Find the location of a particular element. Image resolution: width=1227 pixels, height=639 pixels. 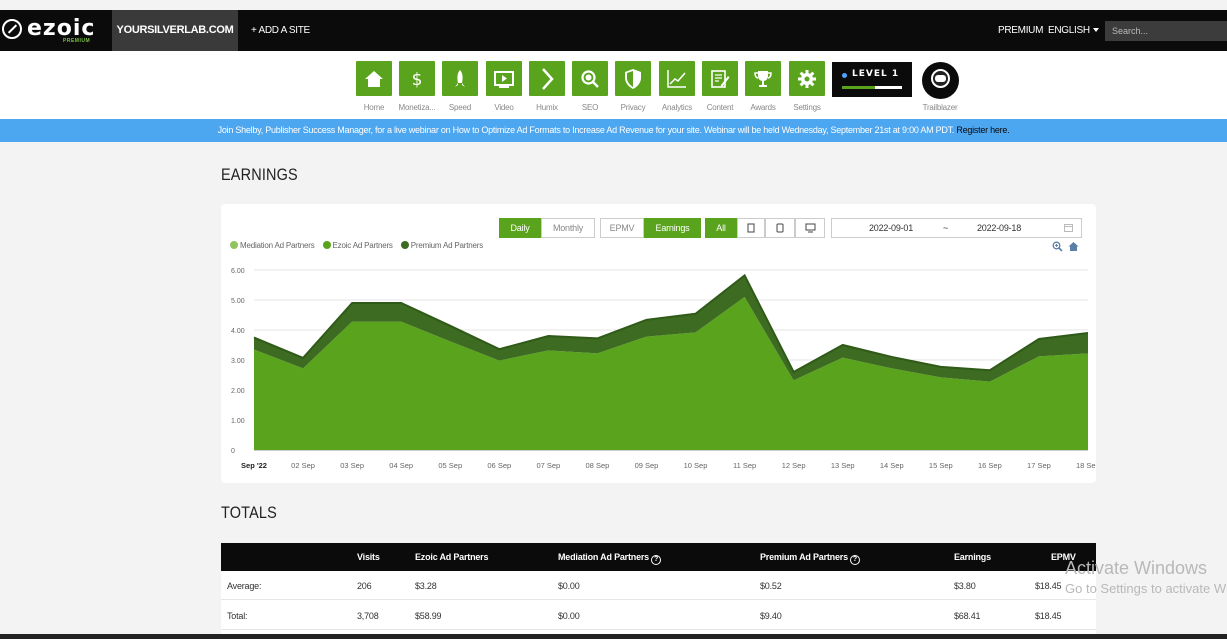

x-tick-label: 14 Sep is located at coordinates (892, 465).